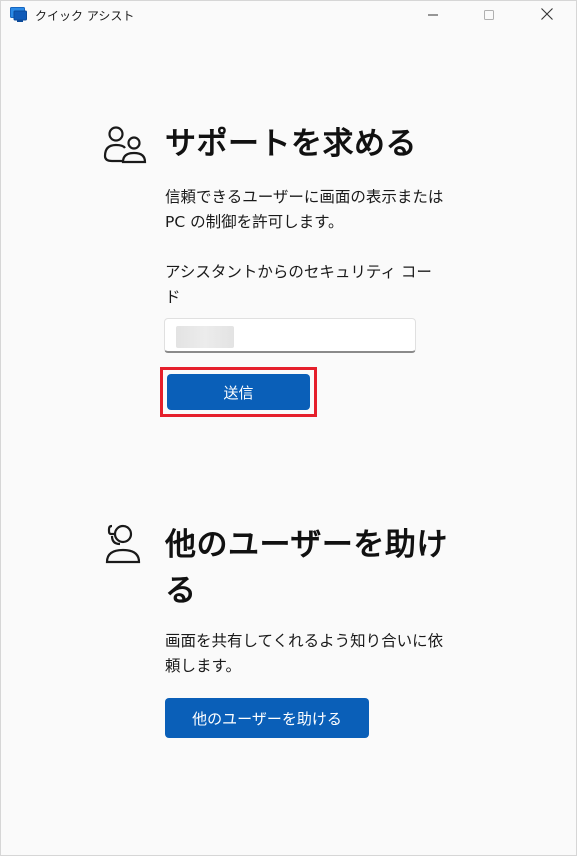 The image size is (577, 856). Describe the element at coordinates (304, 197) in the screenshot. I see `get-help-description-line1: 信頼できるユーザーに画面の表示または` at that location.